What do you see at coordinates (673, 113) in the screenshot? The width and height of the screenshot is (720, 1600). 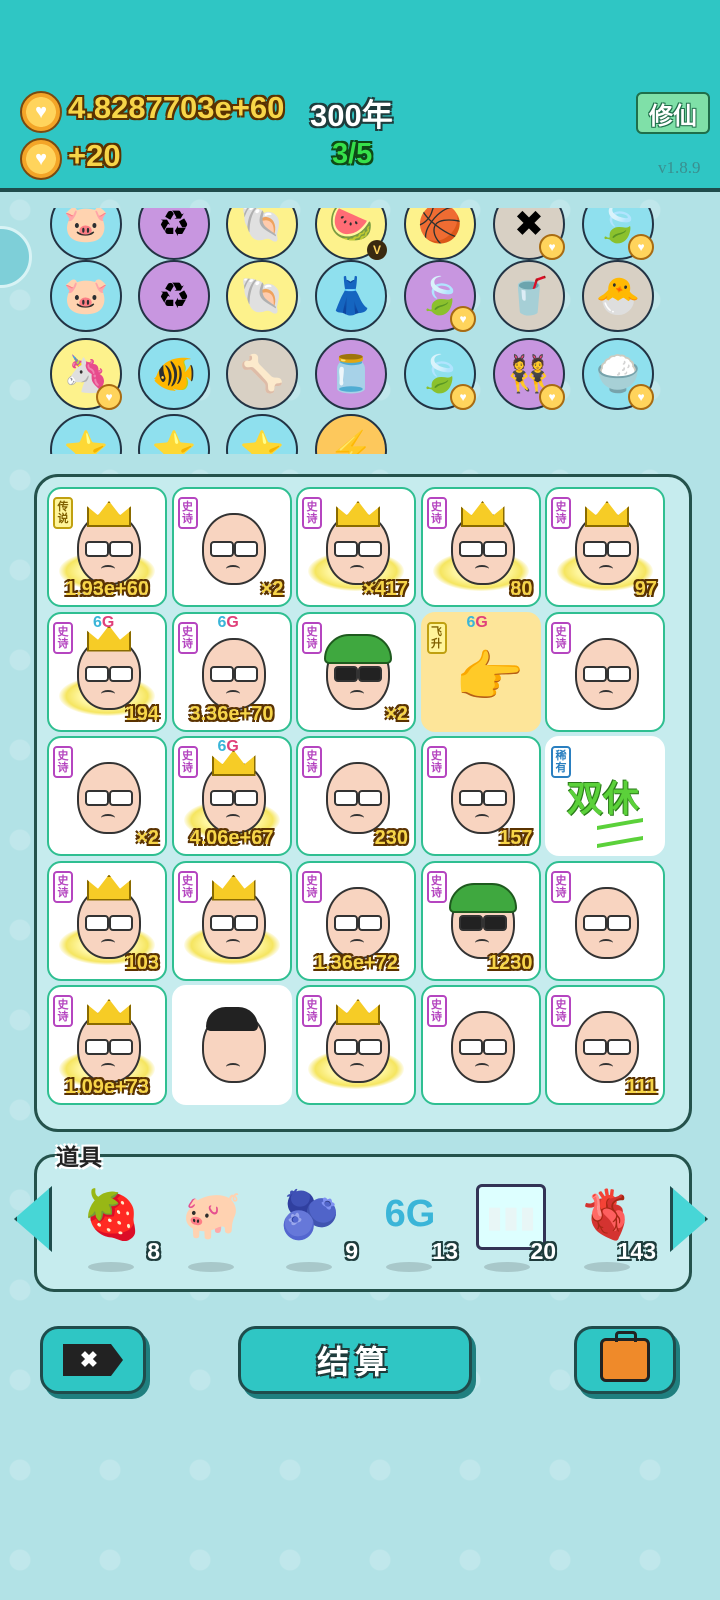 I see `cultivate-button: 修仙` at bounding box center [673, 113].